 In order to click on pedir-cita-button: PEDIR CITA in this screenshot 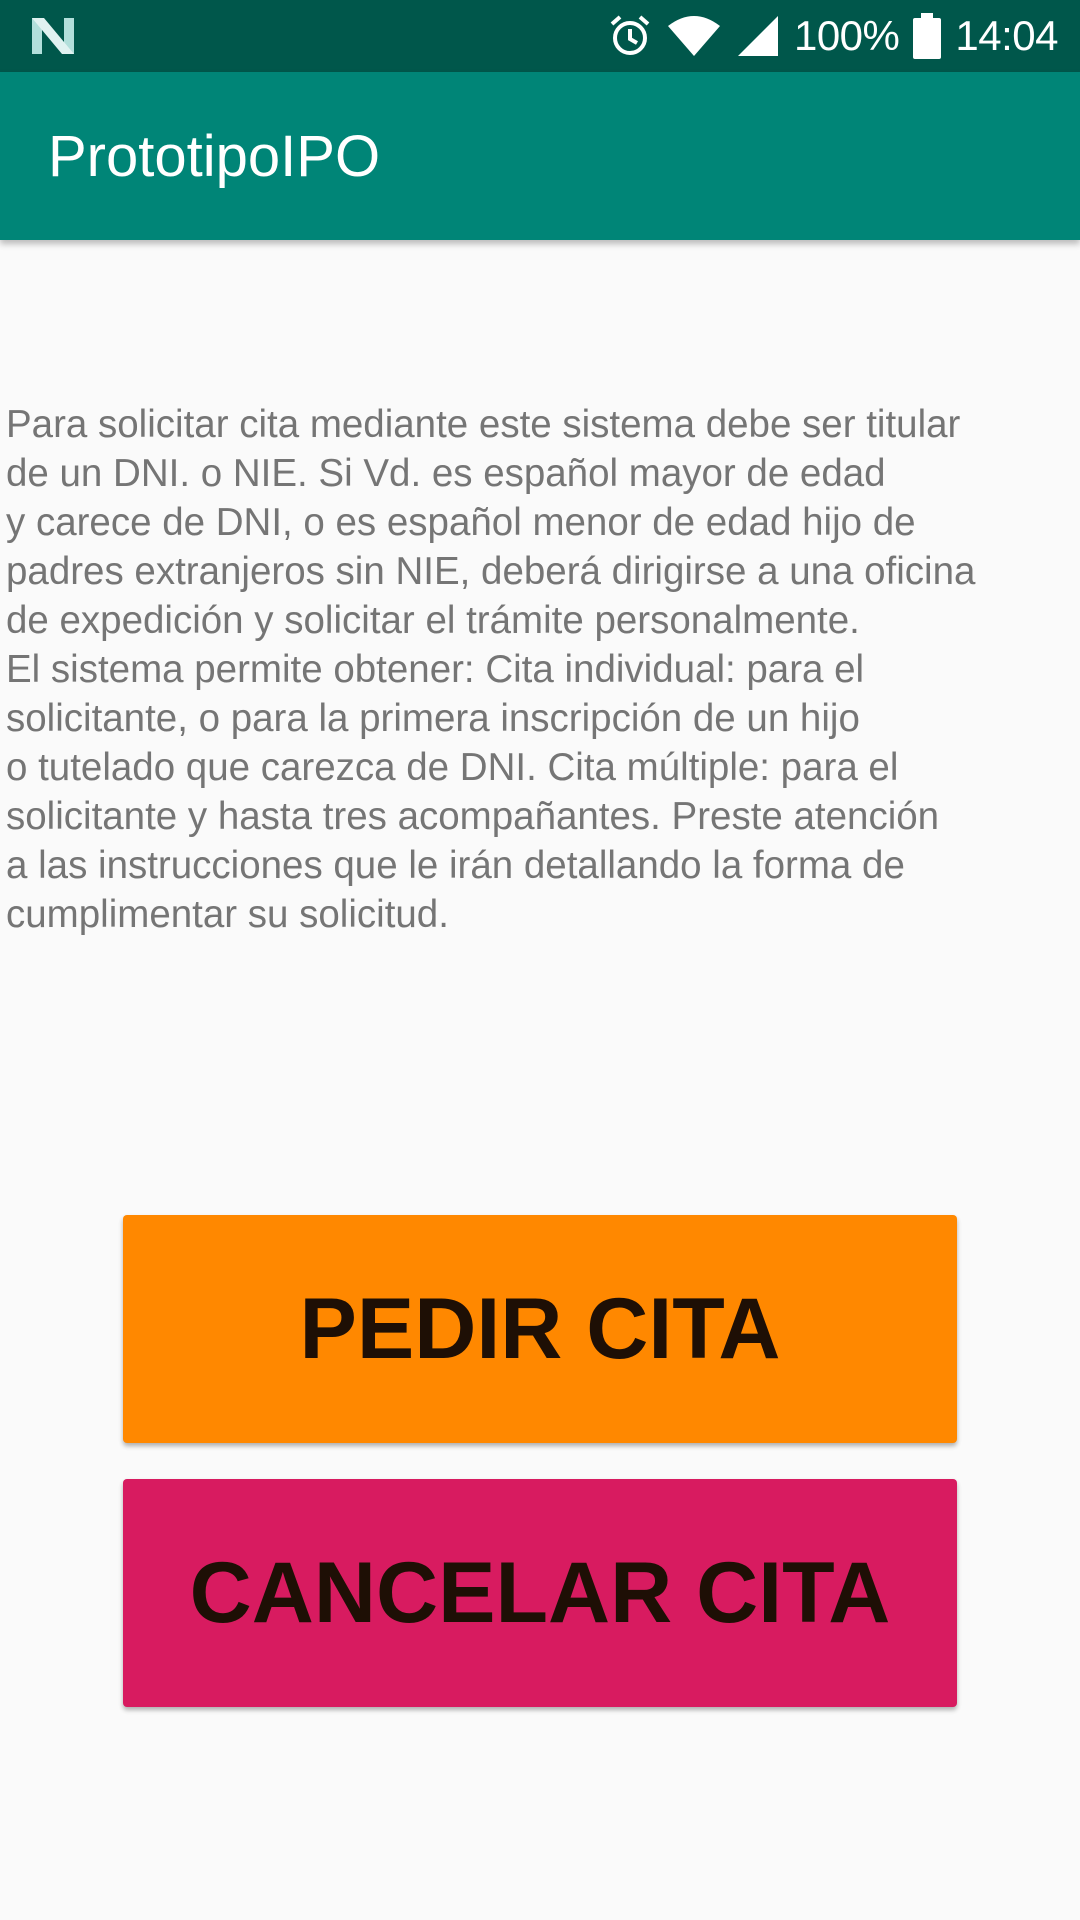, I will do `click(540, 1329)`.